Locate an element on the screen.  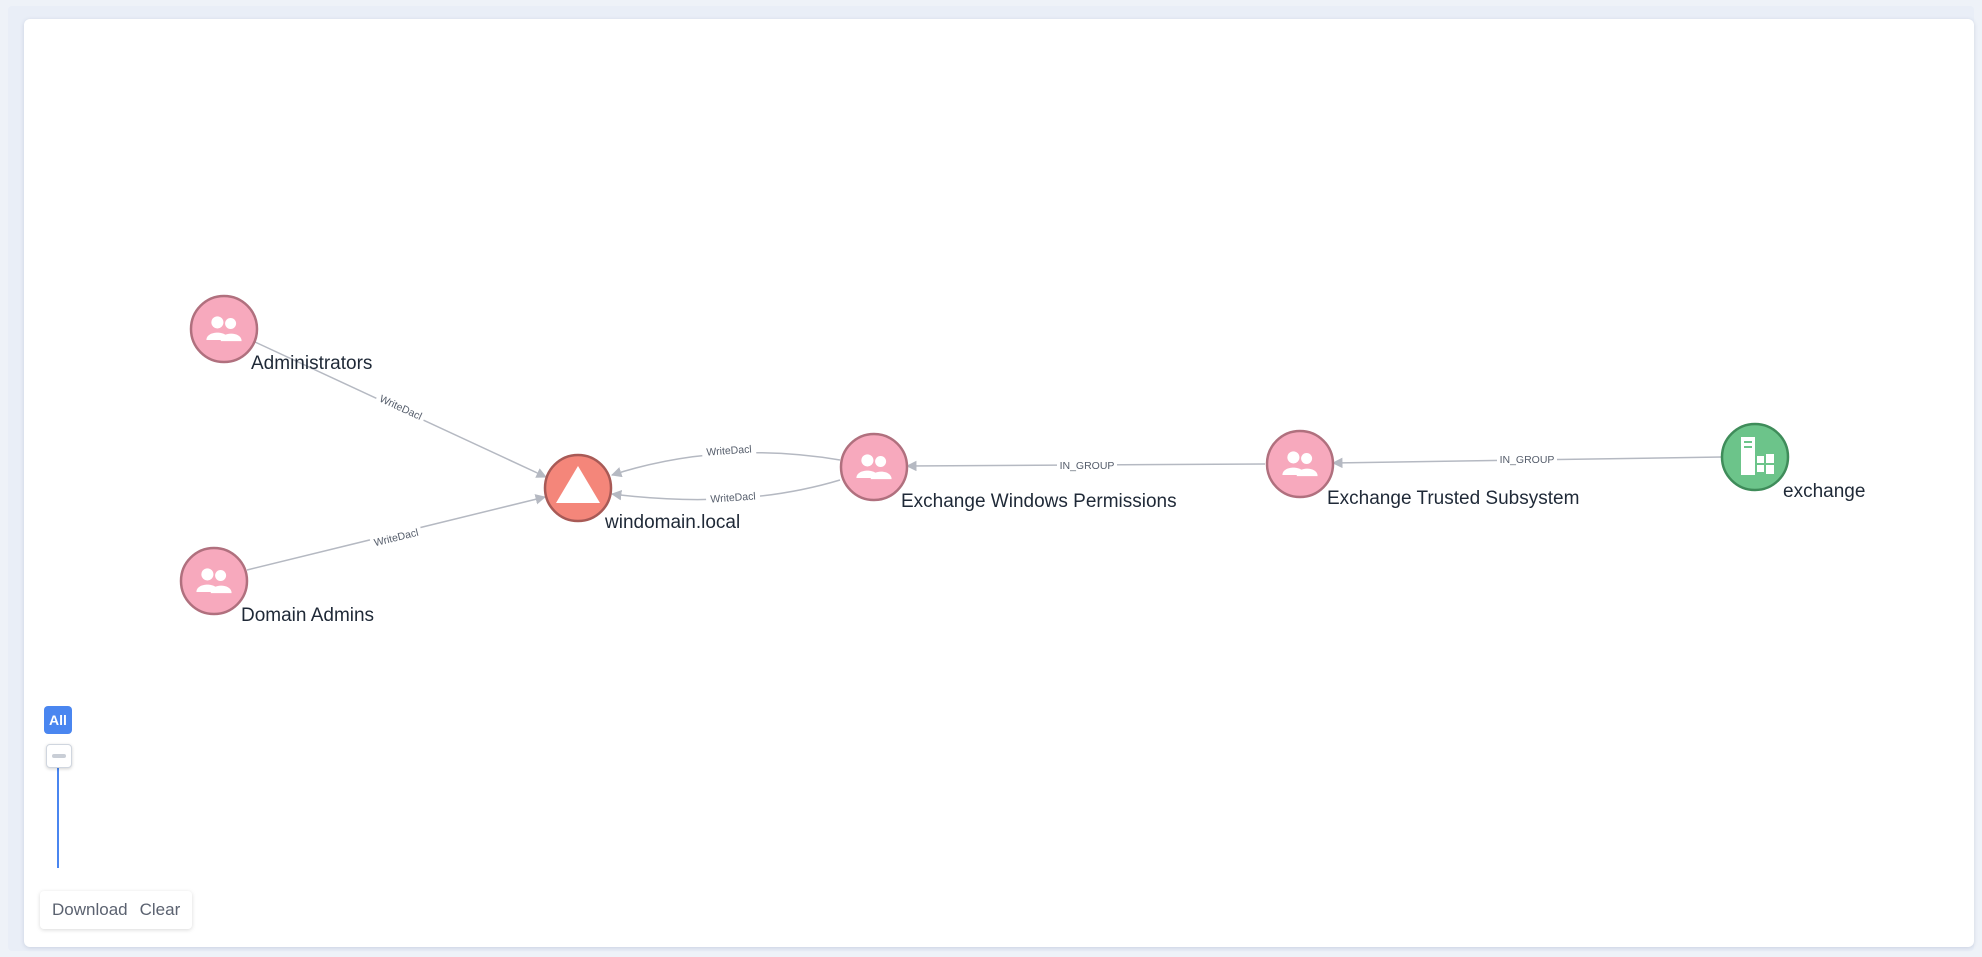
node-label: exchange is located at coordinates (1824, 491).